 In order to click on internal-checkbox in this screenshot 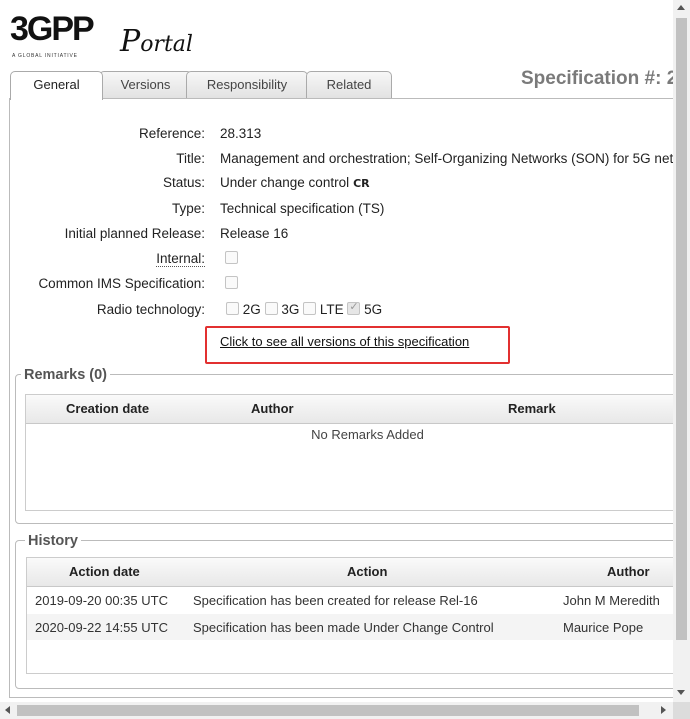, I will do `click(231, 257)`.